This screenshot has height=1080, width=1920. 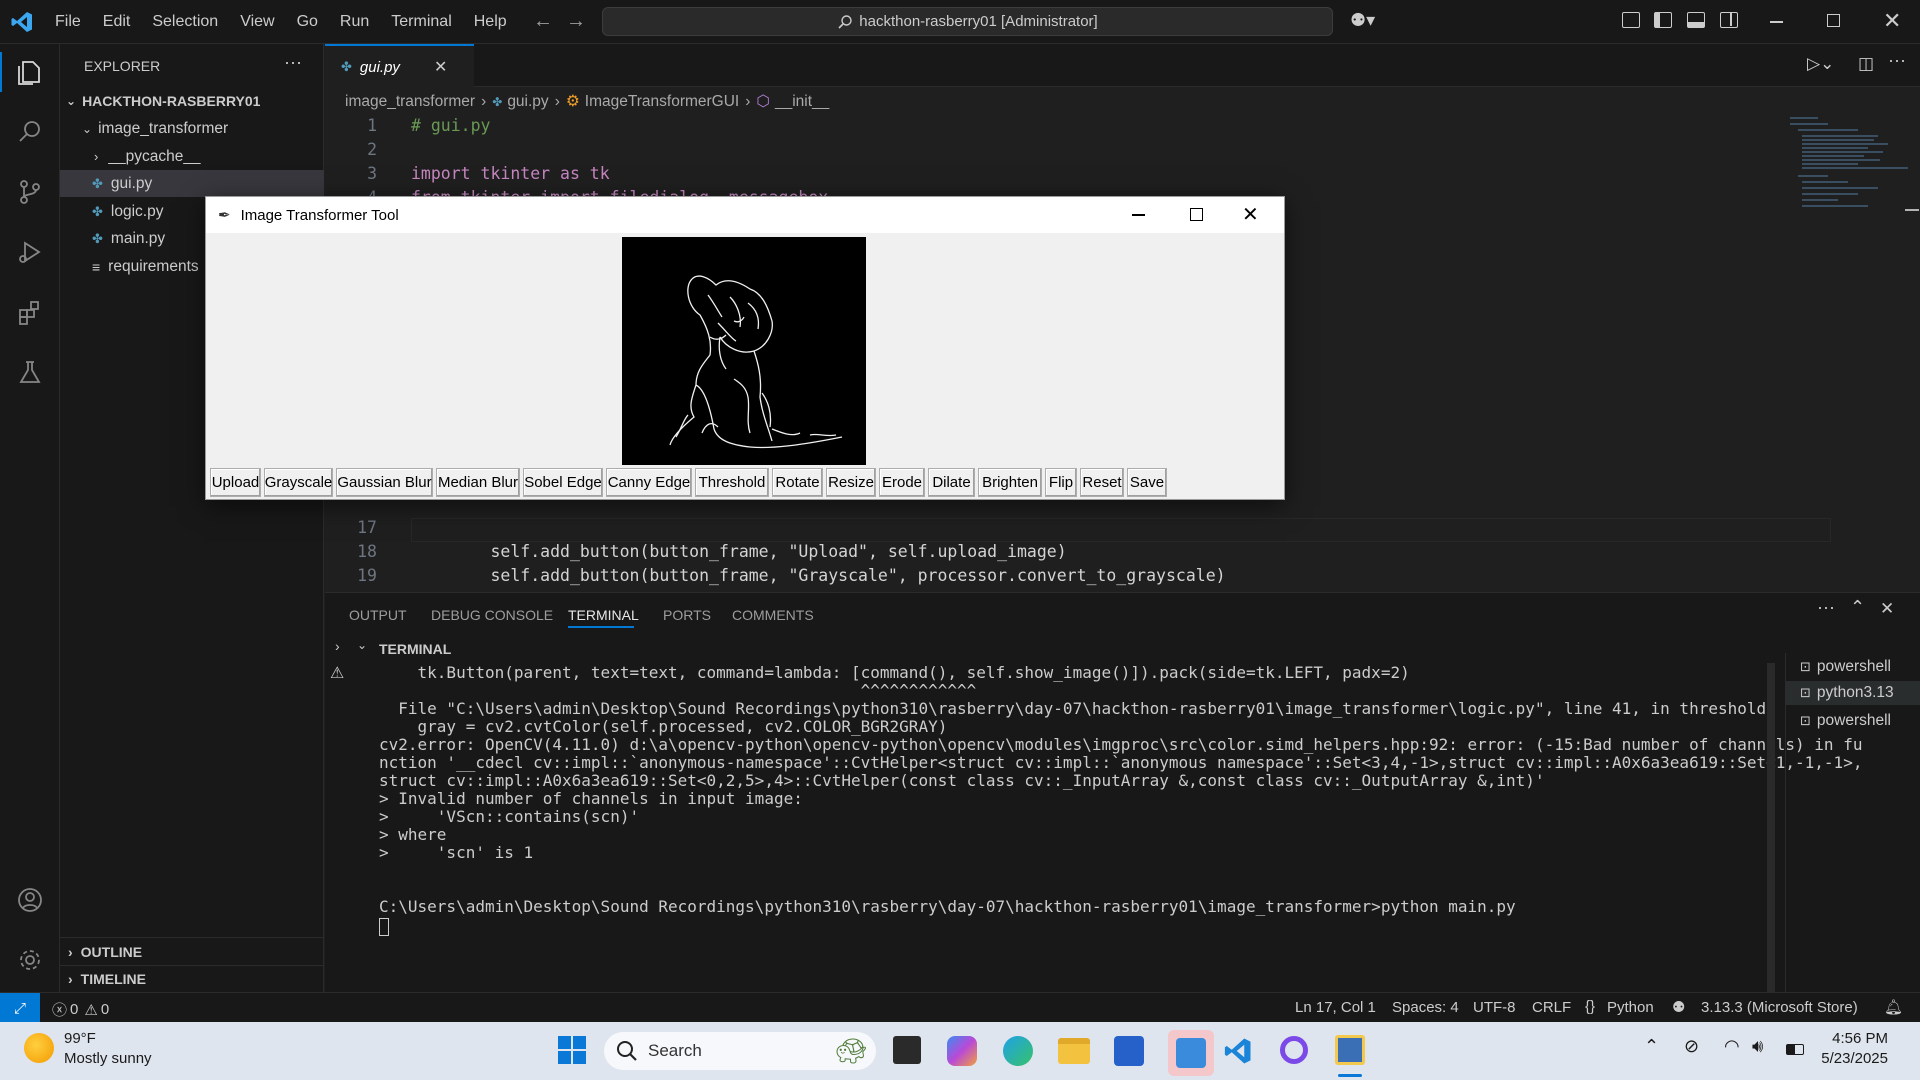 I want to click on copilot-status-icon: ⚉, so click(x=1678, y=1007).